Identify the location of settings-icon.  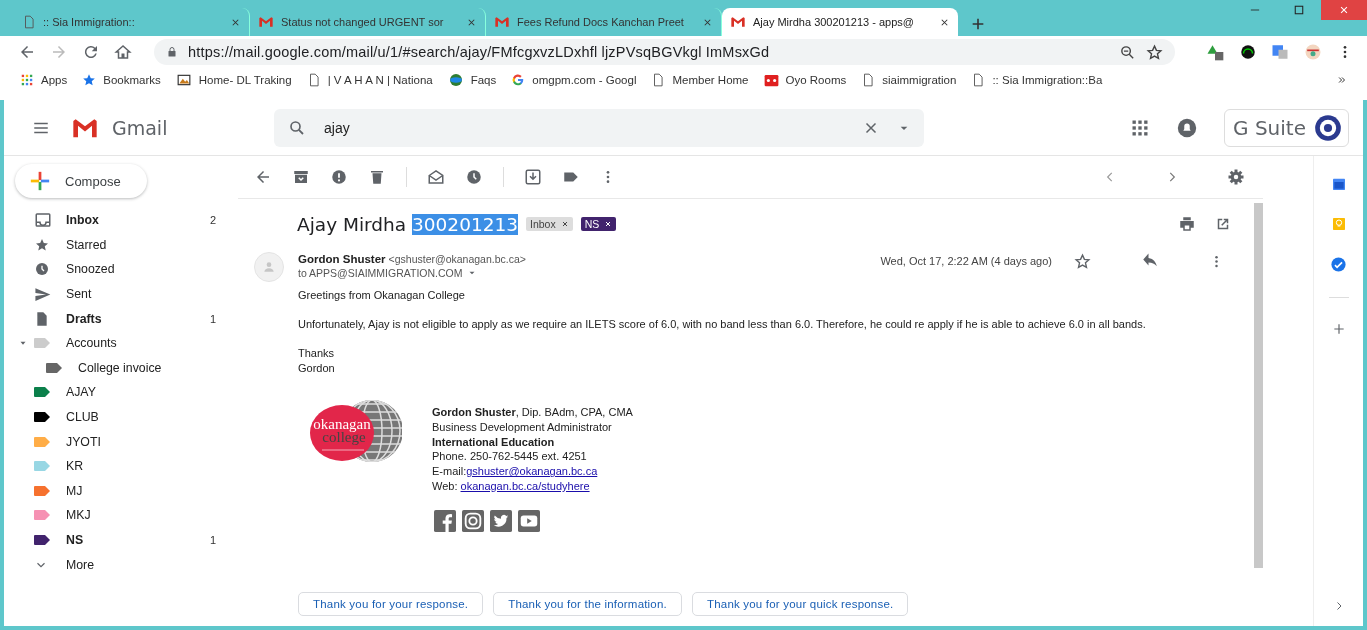
(1236, 177).